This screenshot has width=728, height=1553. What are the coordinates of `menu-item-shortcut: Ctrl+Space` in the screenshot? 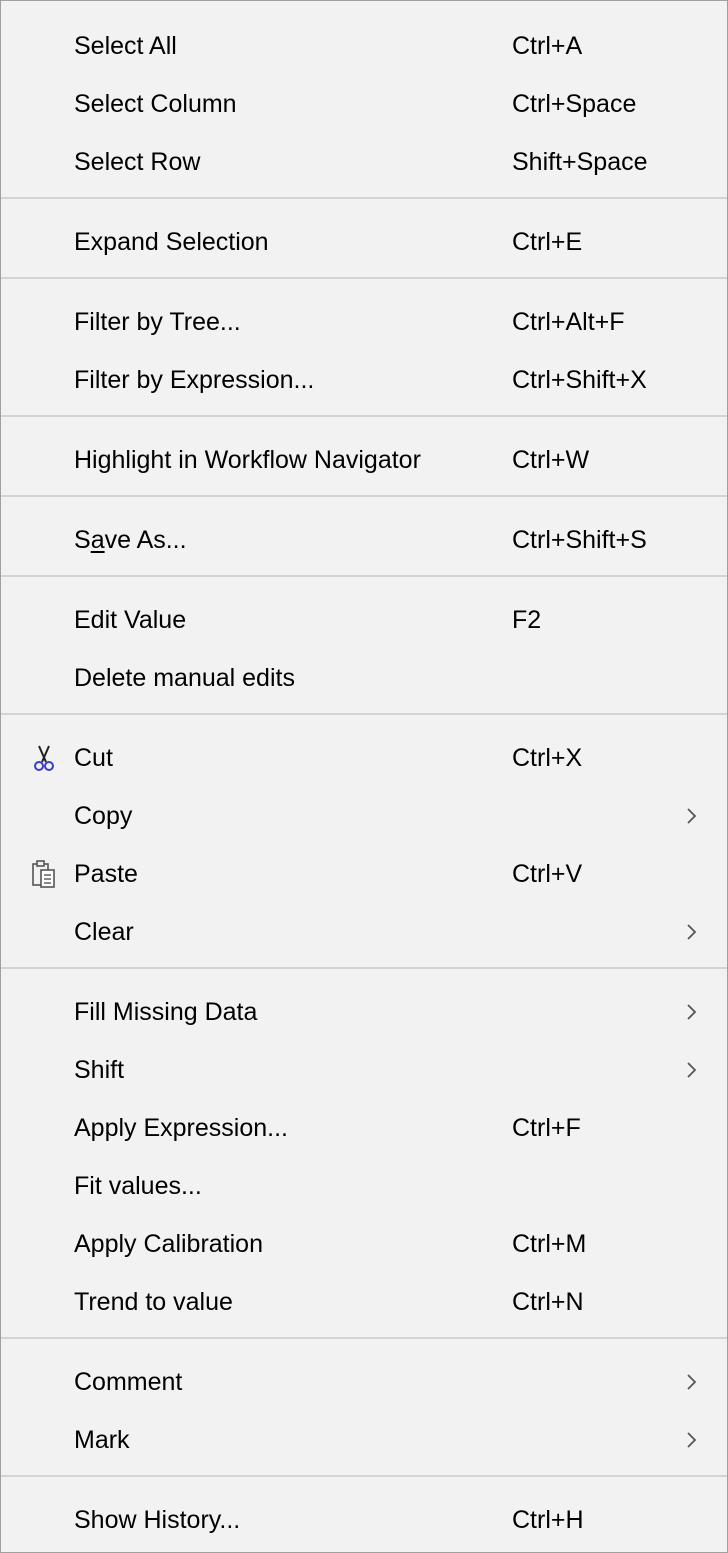 It's located at (574, 104).